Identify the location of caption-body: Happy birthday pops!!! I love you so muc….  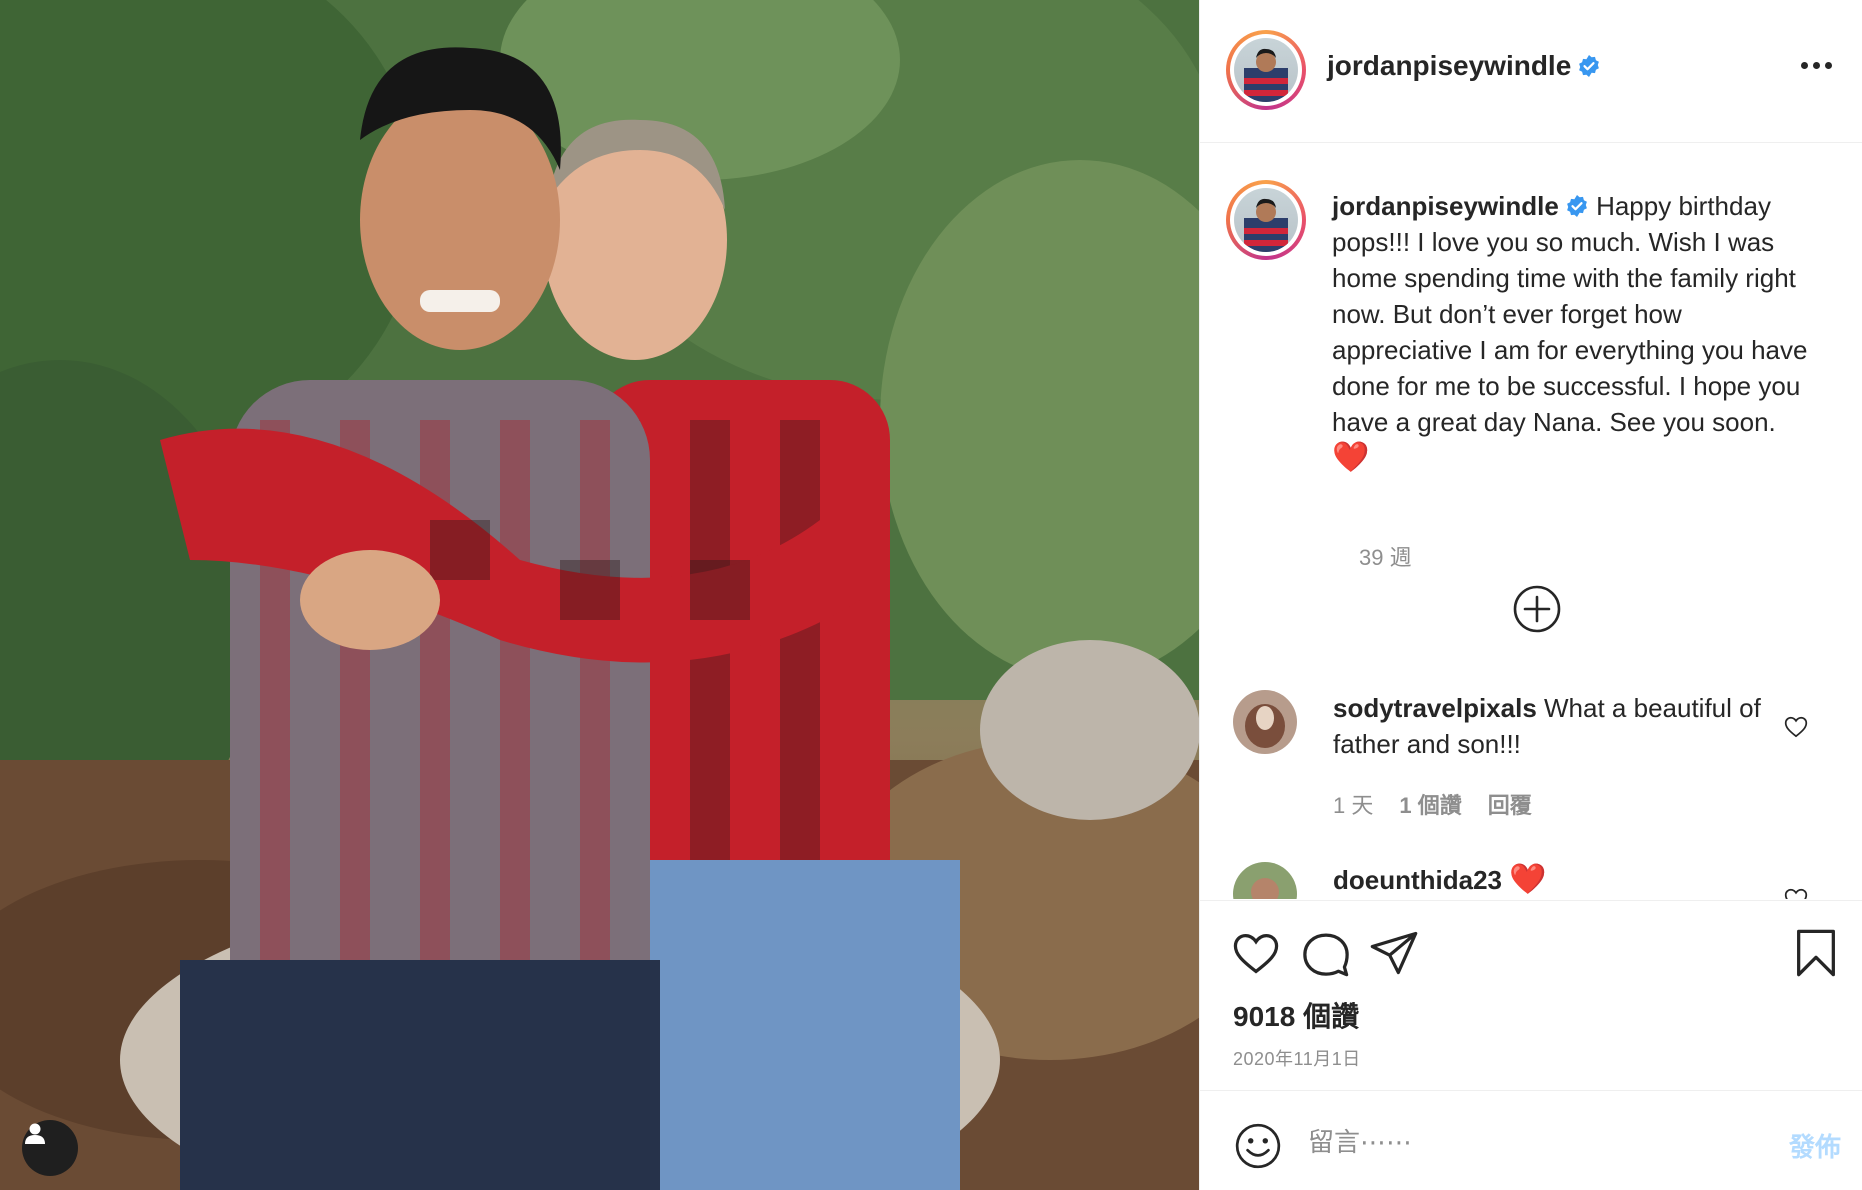
(1570, 314).